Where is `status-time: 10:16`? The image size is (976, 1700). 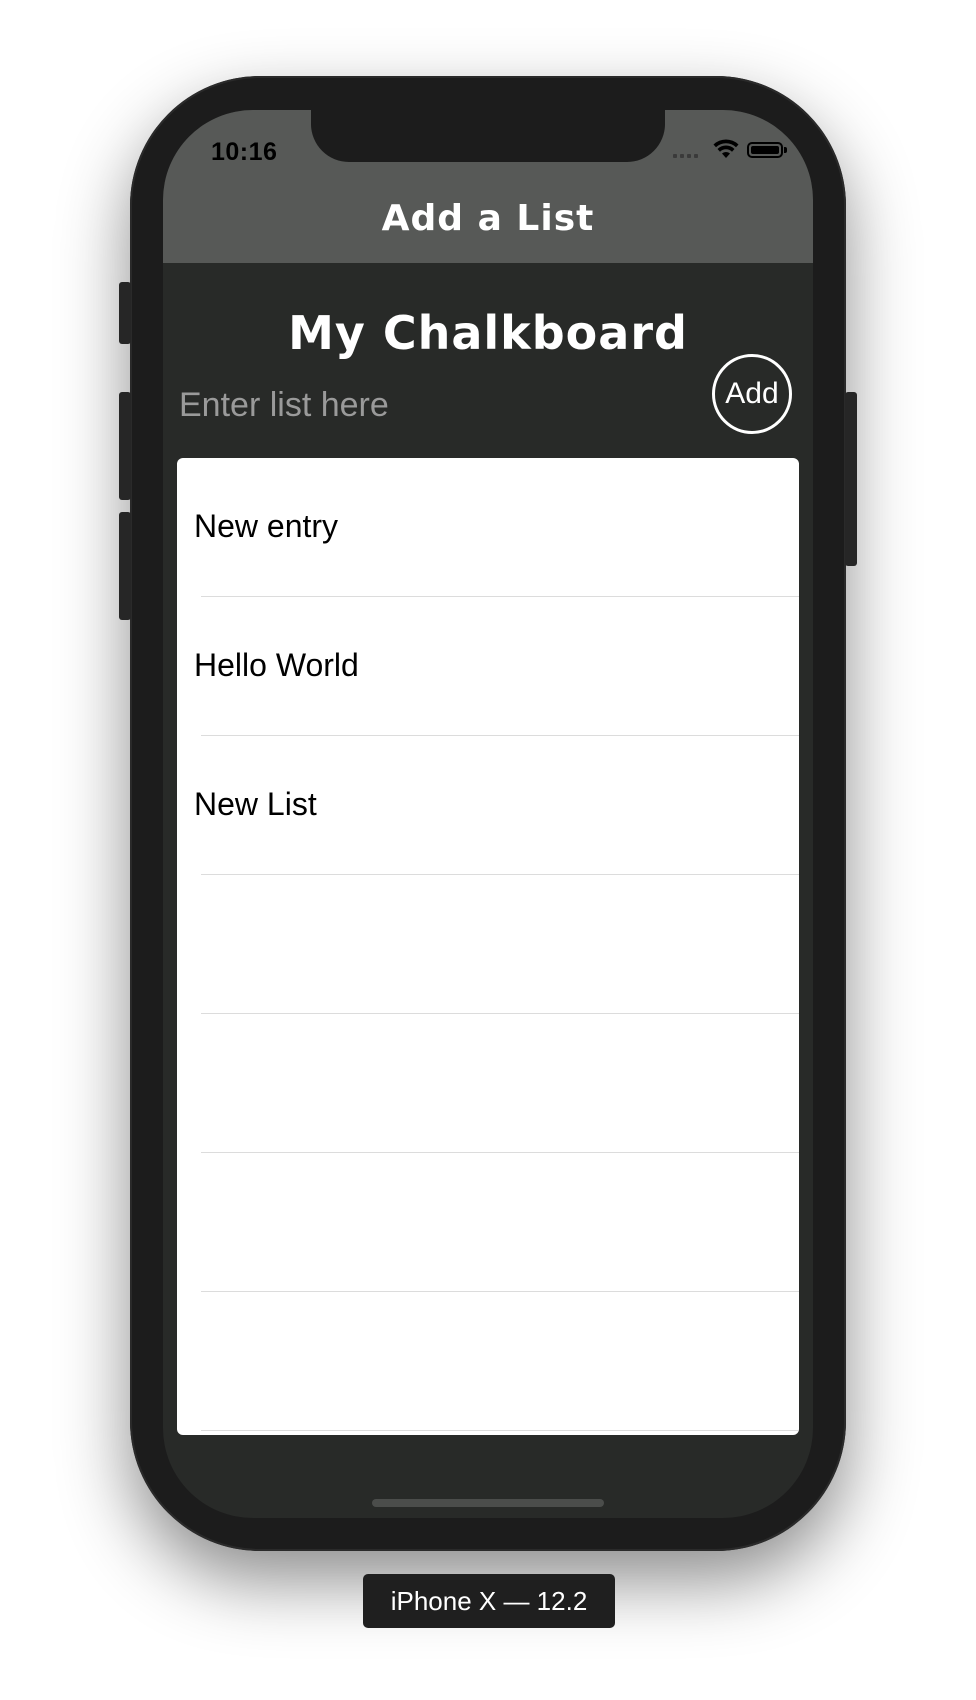
status-time: 10:16 is located at coordinates (244, 152).